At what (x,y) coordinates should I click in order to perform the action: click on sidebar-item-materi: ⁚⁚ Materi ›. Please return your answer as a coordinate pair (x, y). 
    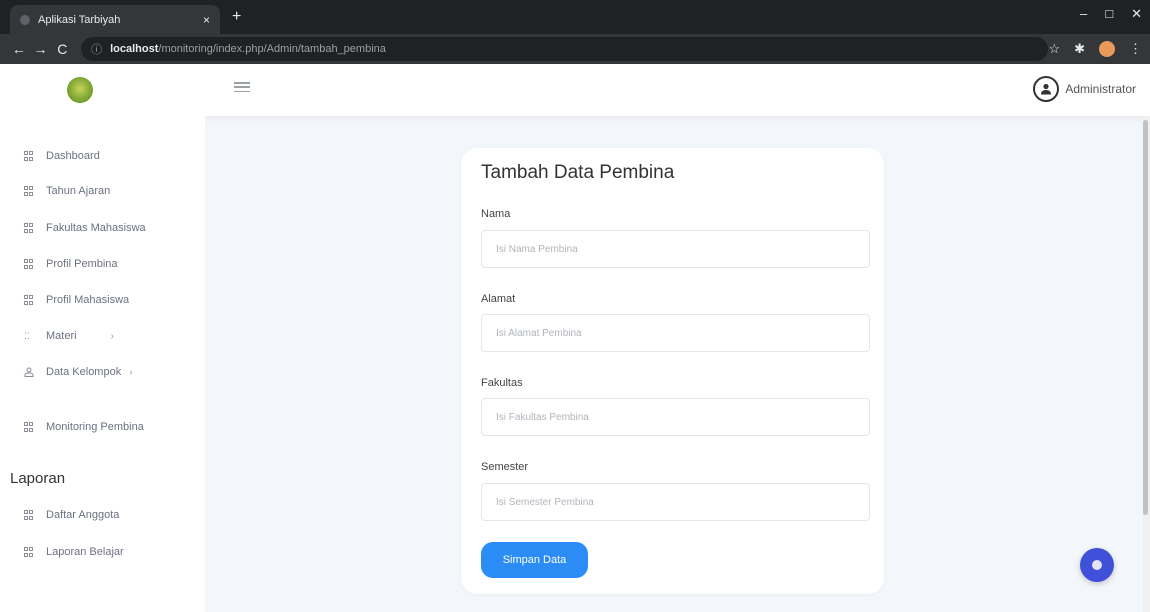
    Looking at the image, I should click on (69, 336).